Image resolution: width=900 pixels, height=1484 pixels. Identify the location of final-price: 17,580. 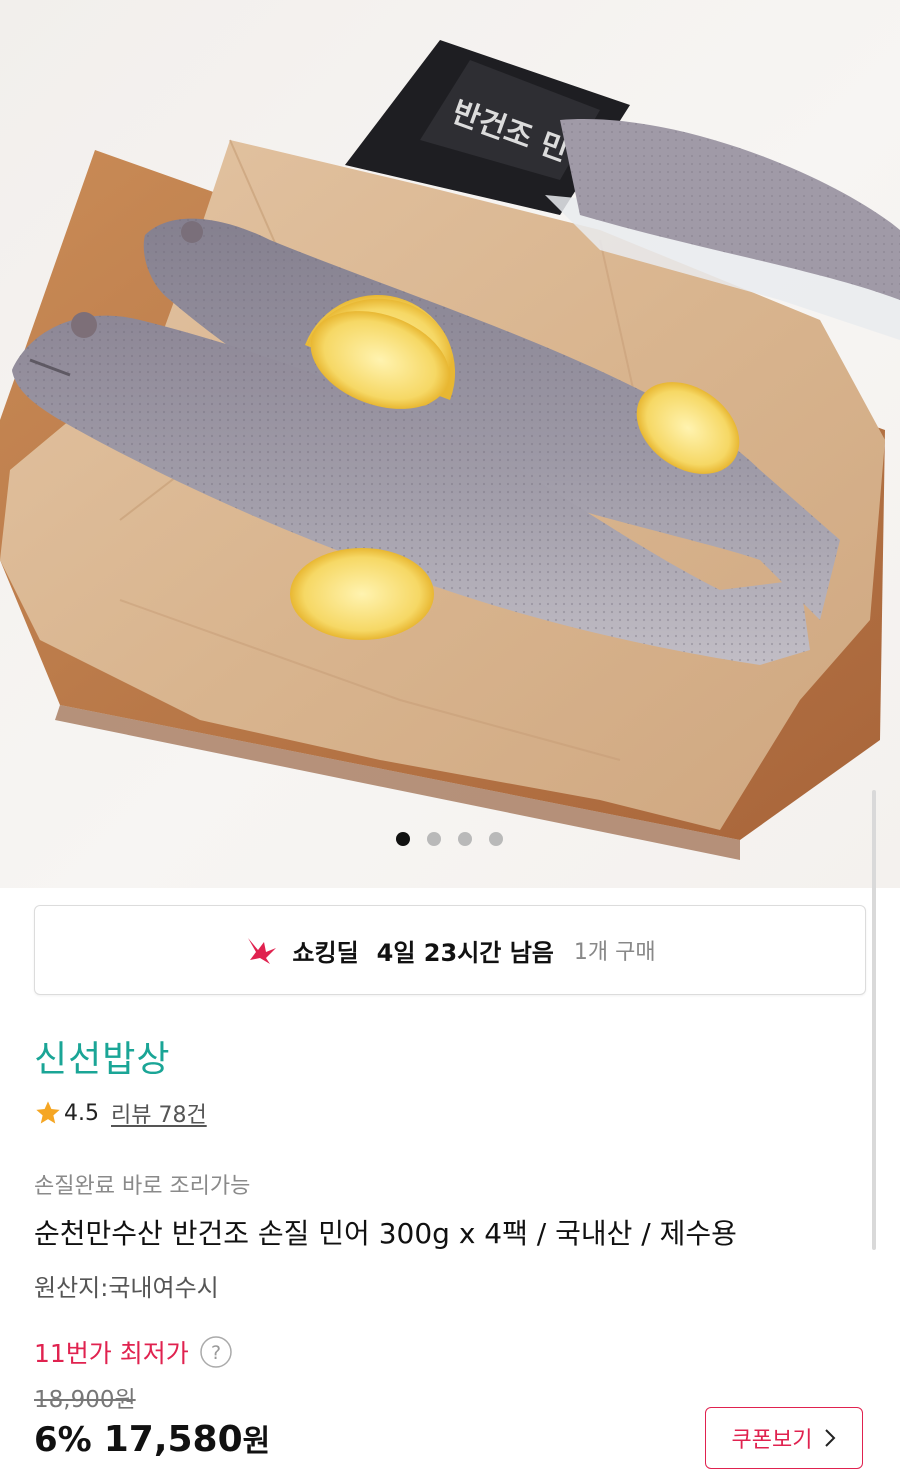
(173, 1439).